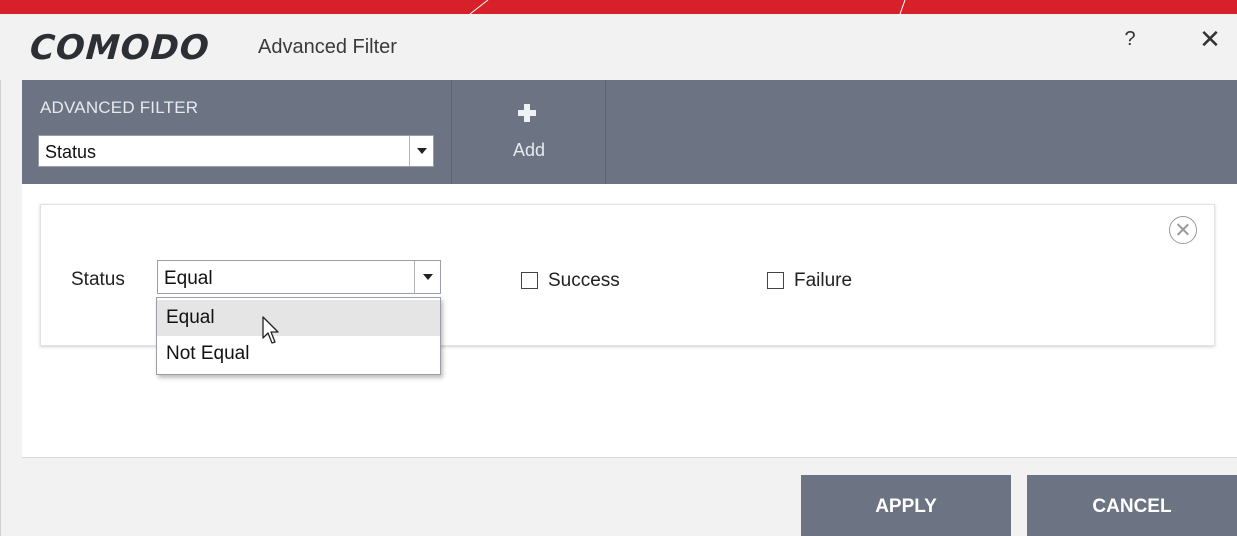  What do you see at coordinates (98, 279) in the screenshot?
I see `criterion-field-label: Status` at bounding box center [98, 279].